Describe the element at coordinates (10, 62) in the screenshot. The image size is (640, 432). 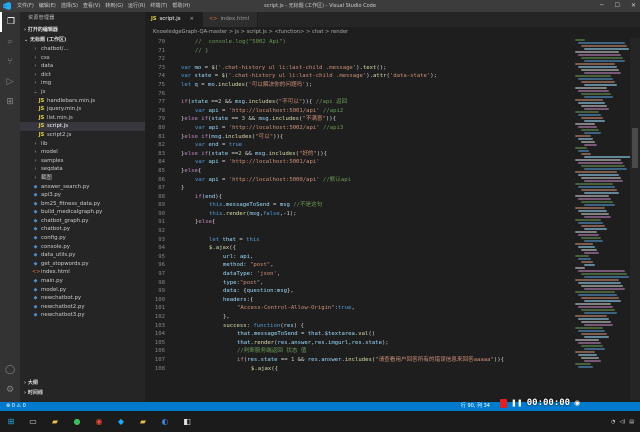
I see `source-control-icon: ⑂` at that location.